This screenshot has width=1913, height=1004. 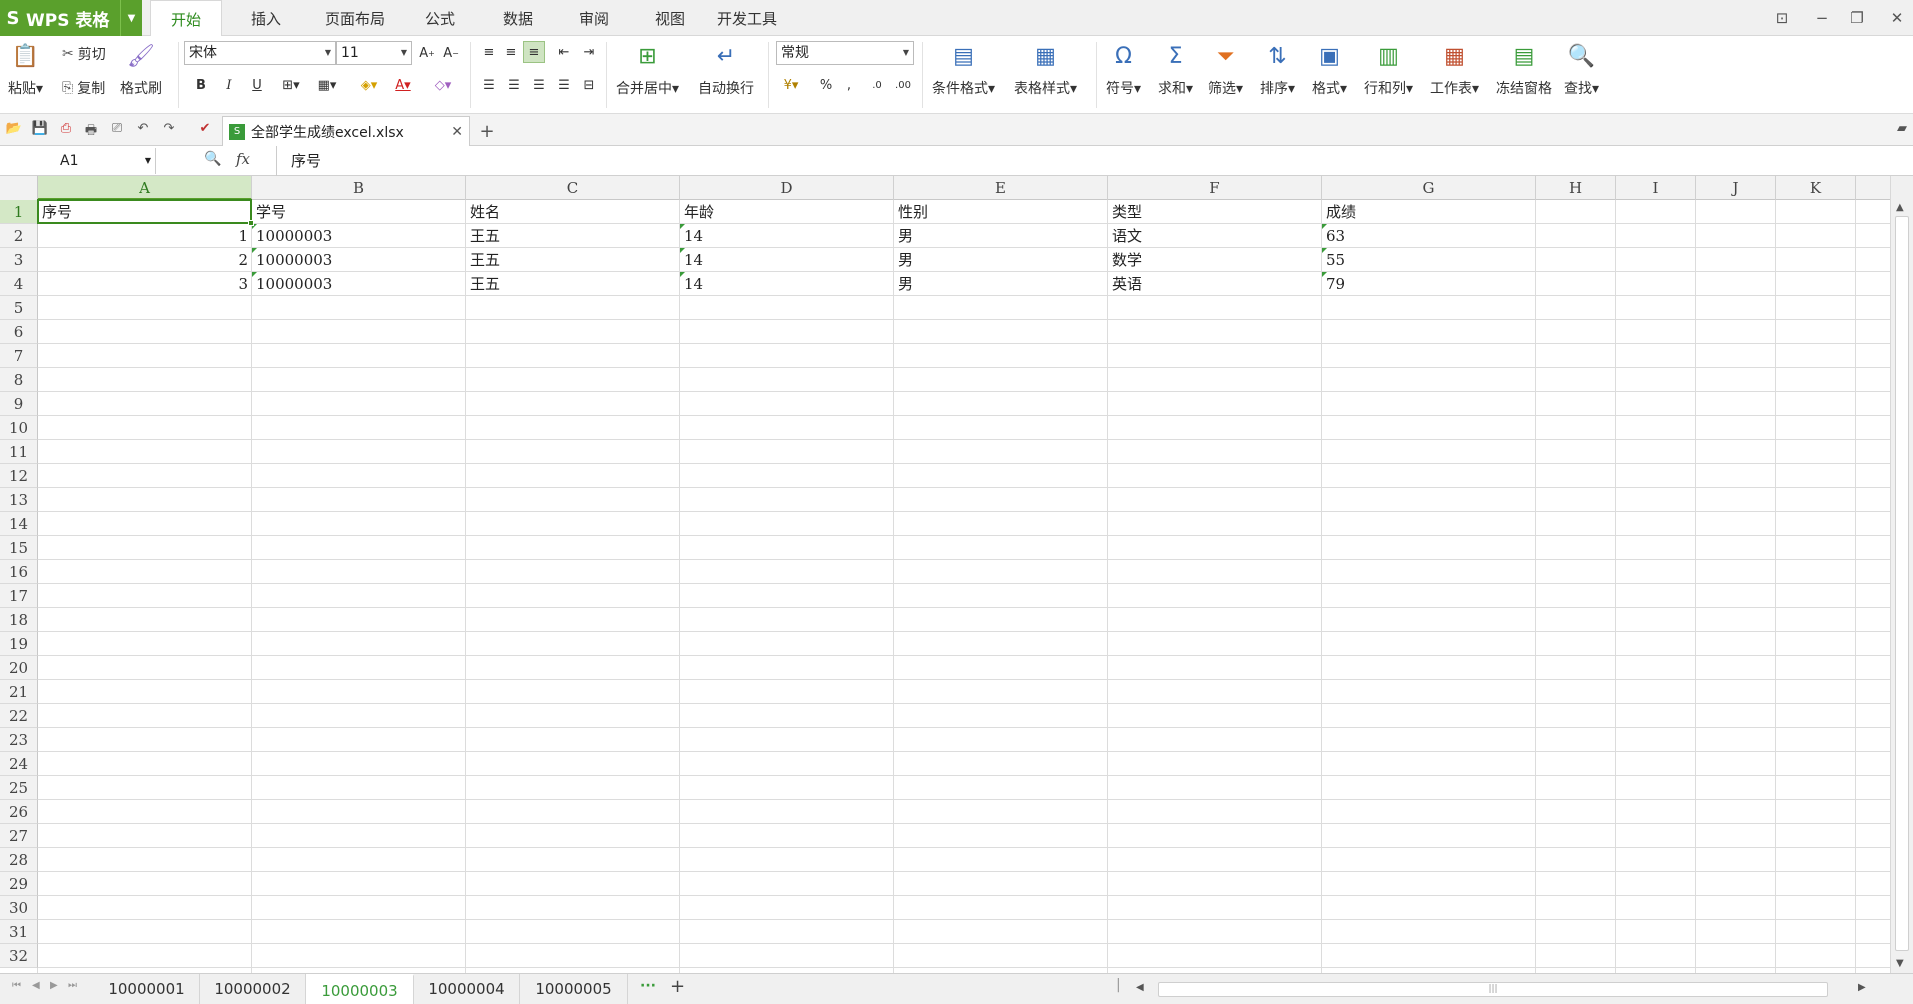 What do you see at coordinates (594, 18) in the screenshot?
I see `ribbon-tab: 审阅` at bounding box center [594, 18].